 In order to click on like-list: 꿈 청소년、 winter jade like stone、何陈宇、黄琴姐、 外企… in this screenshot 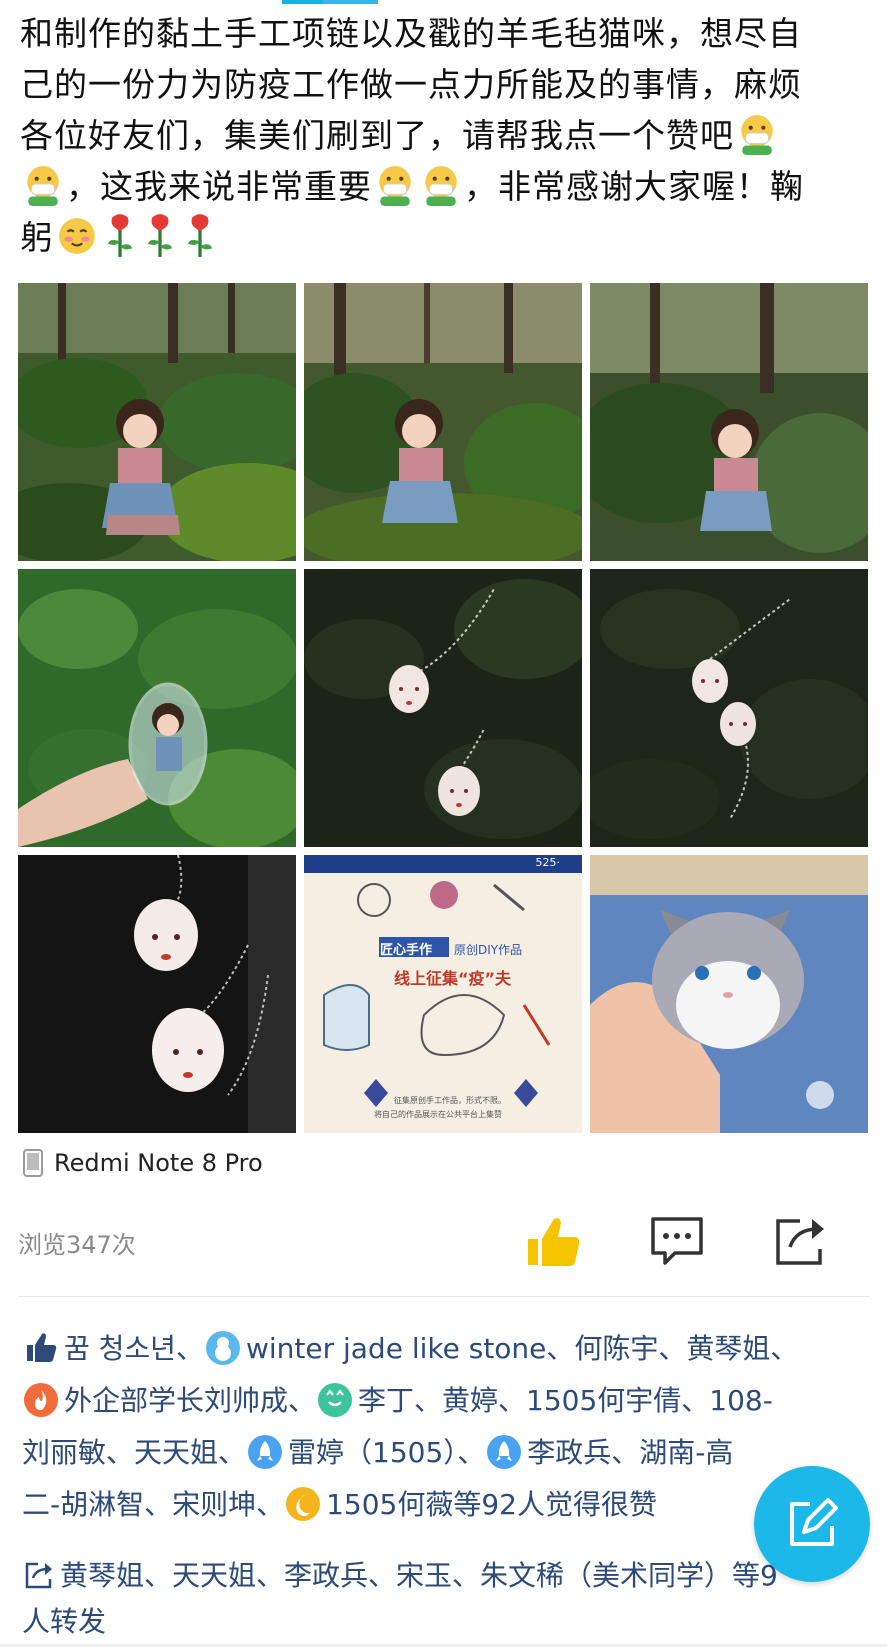, I will do `click(447, 1427)`.